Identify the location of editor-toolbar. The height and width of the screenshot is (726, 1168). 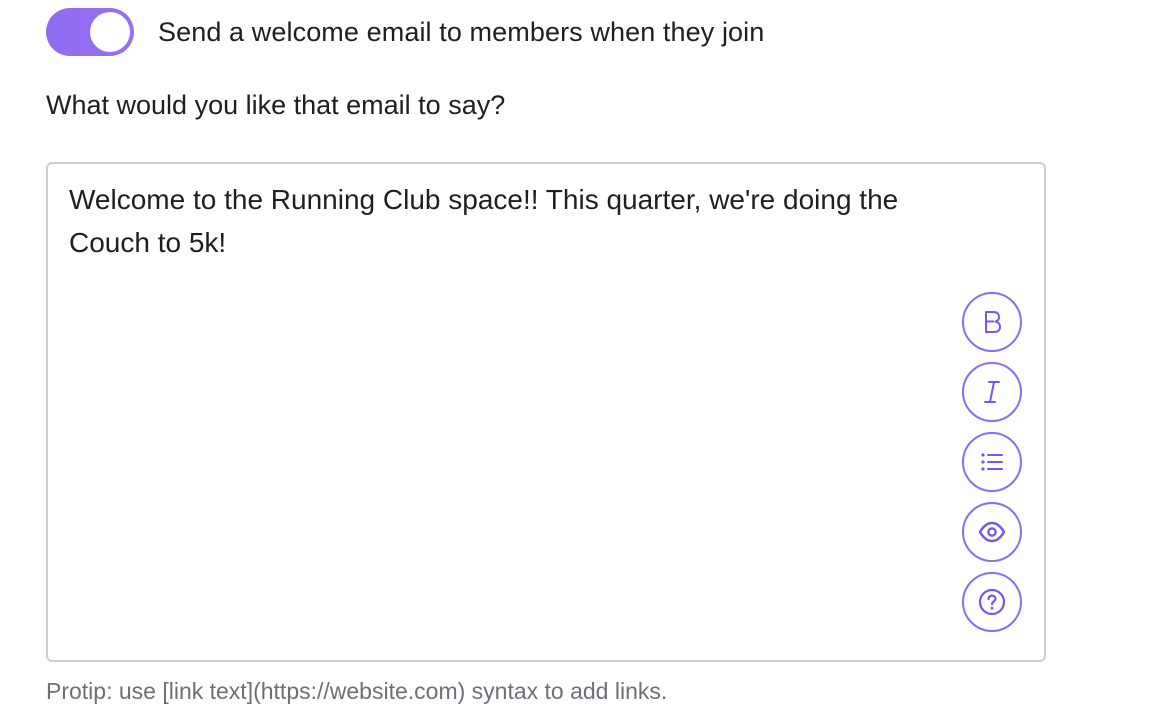
(992, 462).